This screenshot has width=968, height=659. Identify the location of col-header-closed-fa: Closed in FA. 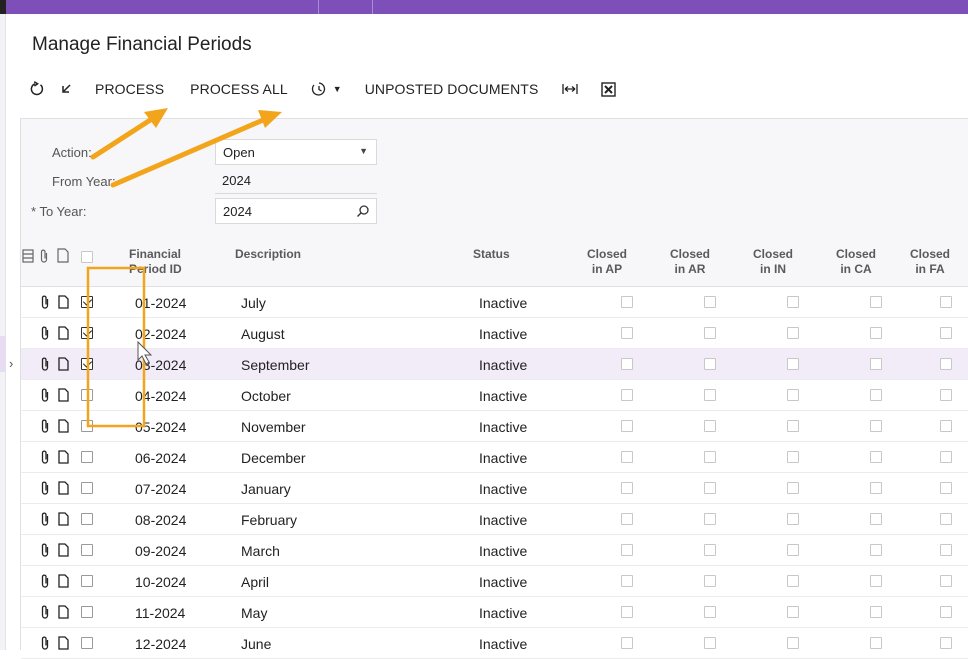
(930, 262).